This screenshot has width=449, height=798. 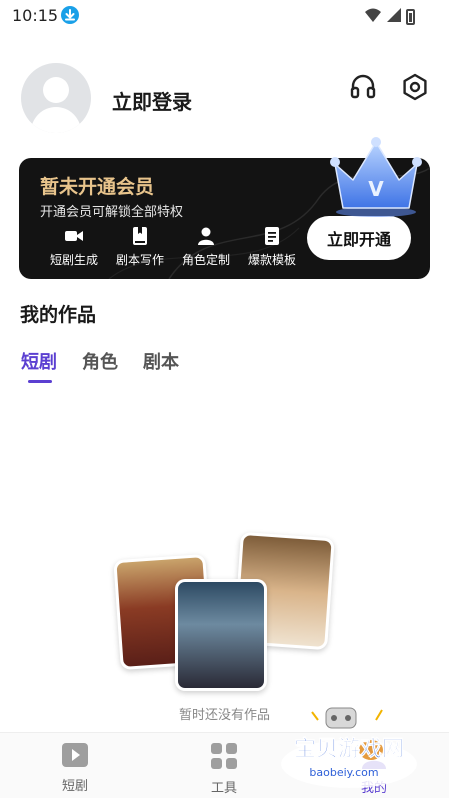 I want to click on login-button: 立即登录, so click(x=152, y=100).